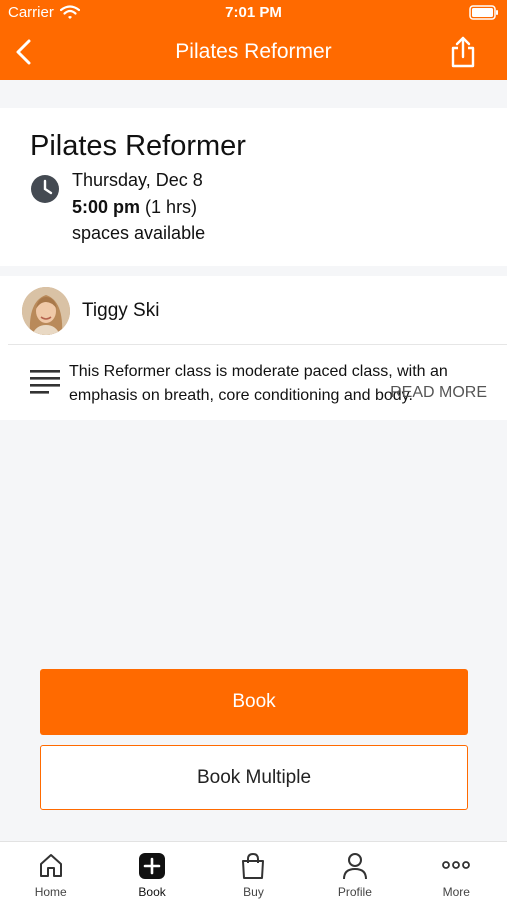  I want to click on tab-home: Home, so click(50, 871).